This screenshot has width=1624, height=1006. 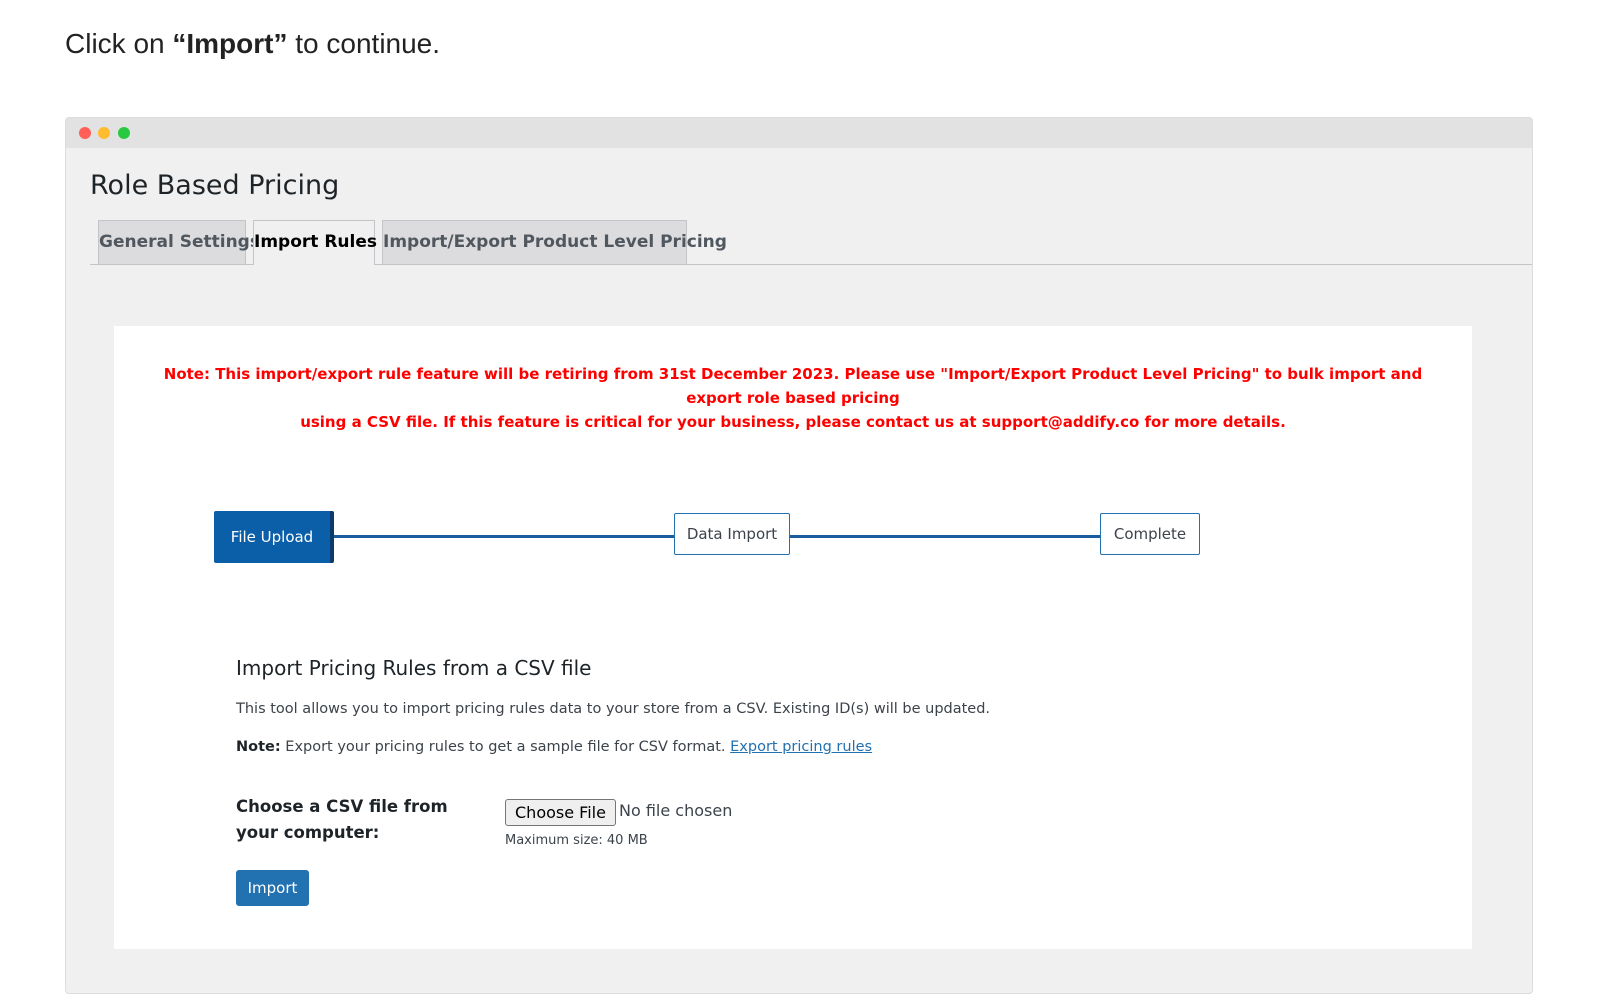 I want to click on instruction-suffix: to continue., so click(x=364, y=43).